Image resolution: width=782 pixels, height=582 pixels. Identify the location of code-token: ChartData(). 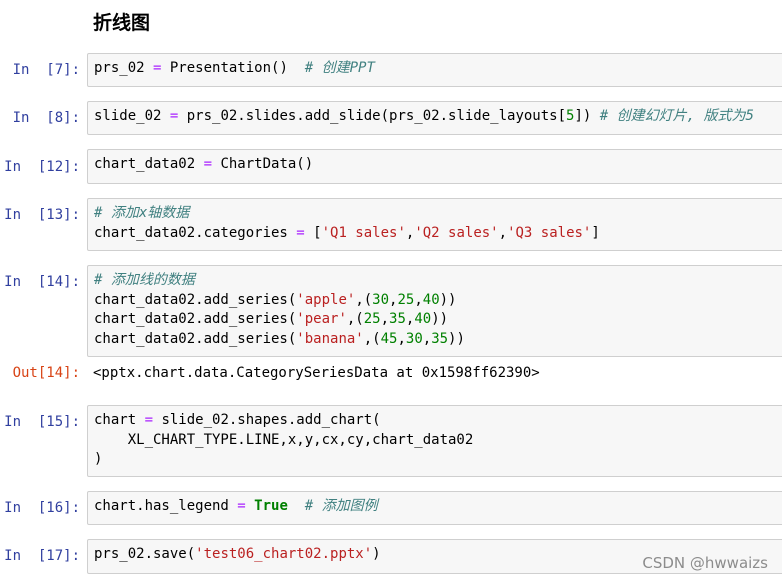
(263, 164).